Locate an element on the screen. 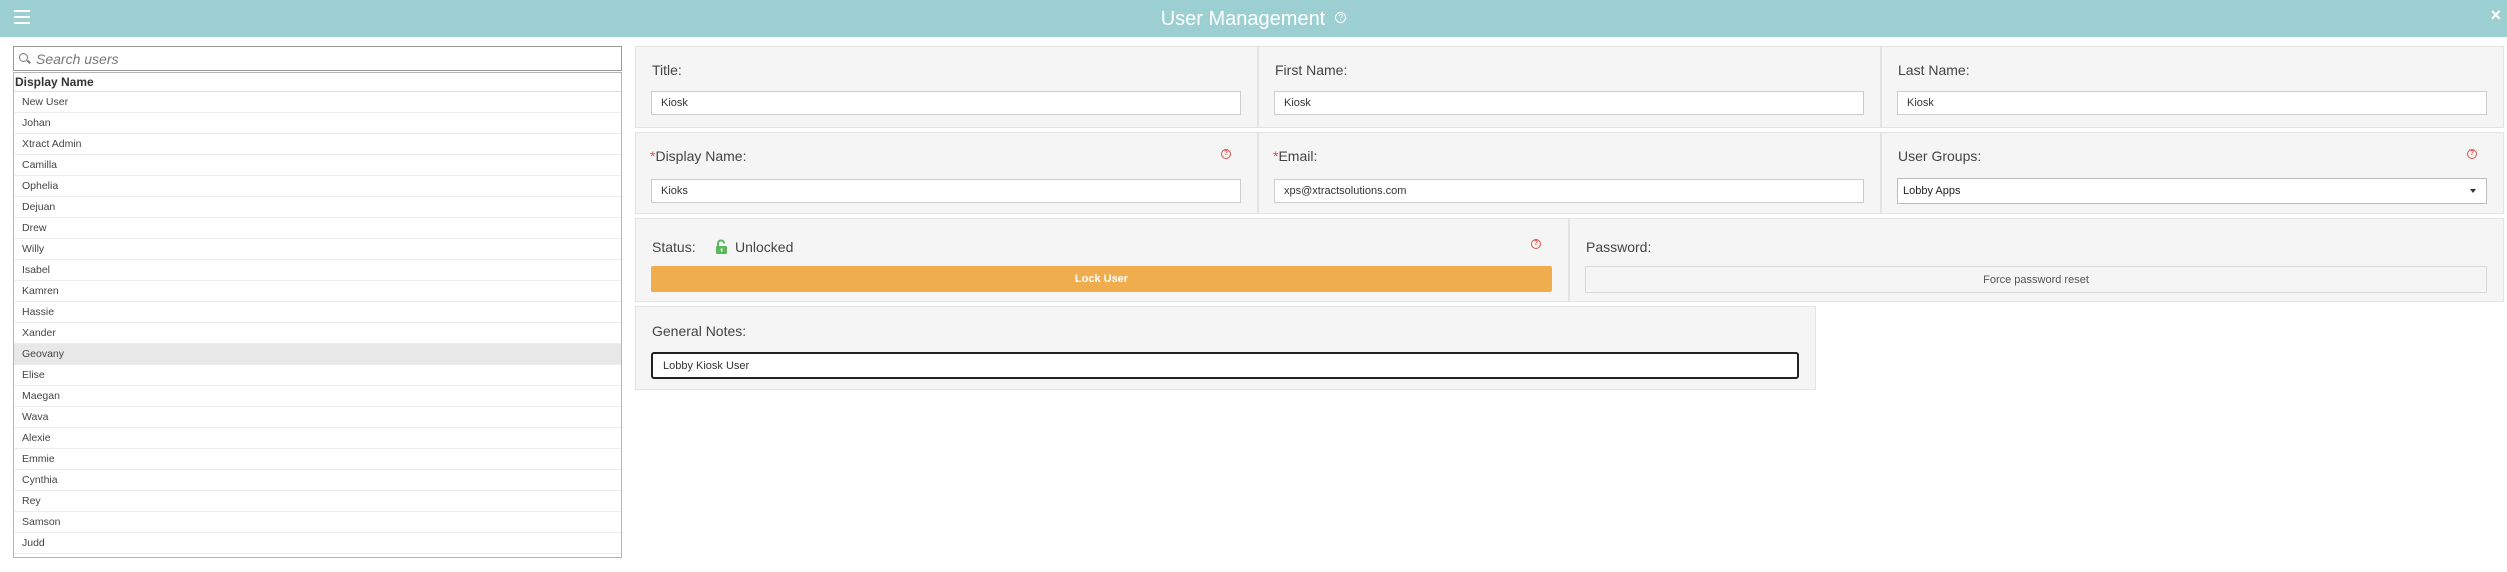  search-icon is located at coordinates (23, 57).